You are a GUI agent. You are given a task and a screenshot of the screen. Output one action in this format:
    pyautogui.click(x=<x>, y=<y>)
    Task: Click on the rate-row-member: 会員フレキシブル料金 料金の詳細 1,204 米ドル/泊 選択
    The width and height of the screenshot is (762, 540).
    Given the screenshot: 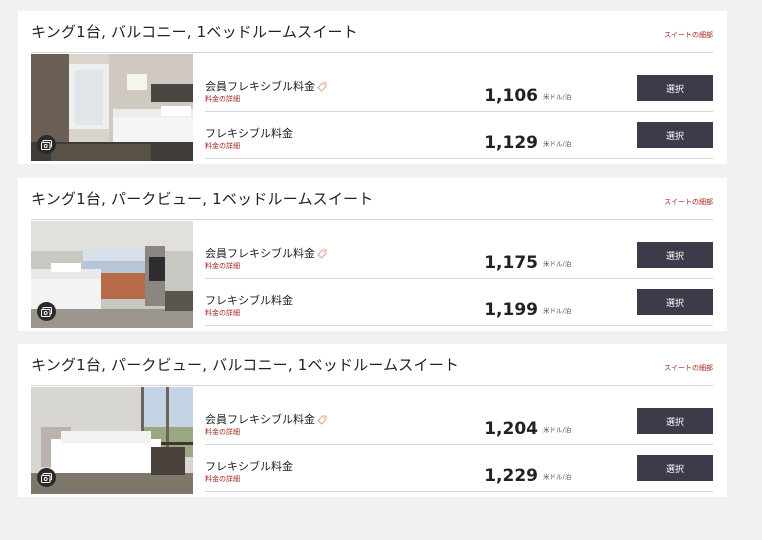 What is the action you would take?
    pyautogui.click(x=459, y=421)
    